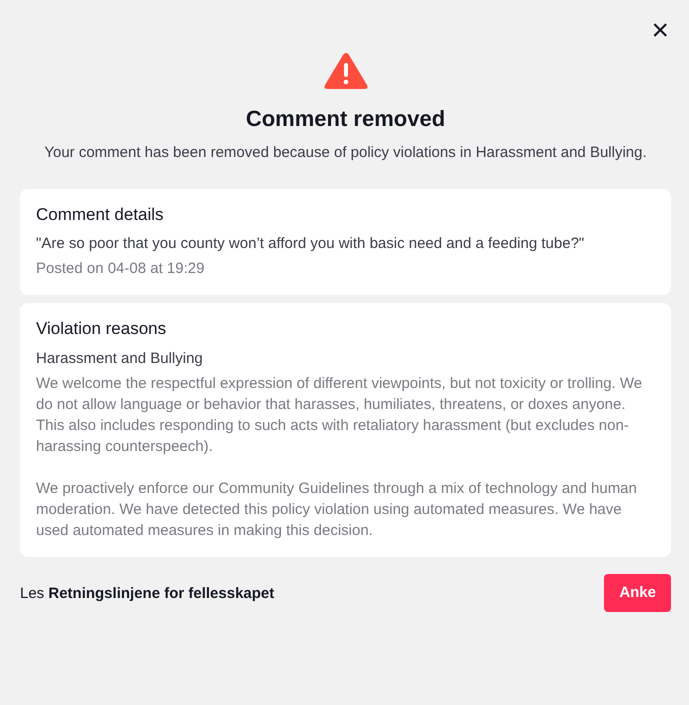 This screenshot has height=705, width=689. I want to click on footer-text: Les Retningslinjene for fellesskapet, so click(147, 594).